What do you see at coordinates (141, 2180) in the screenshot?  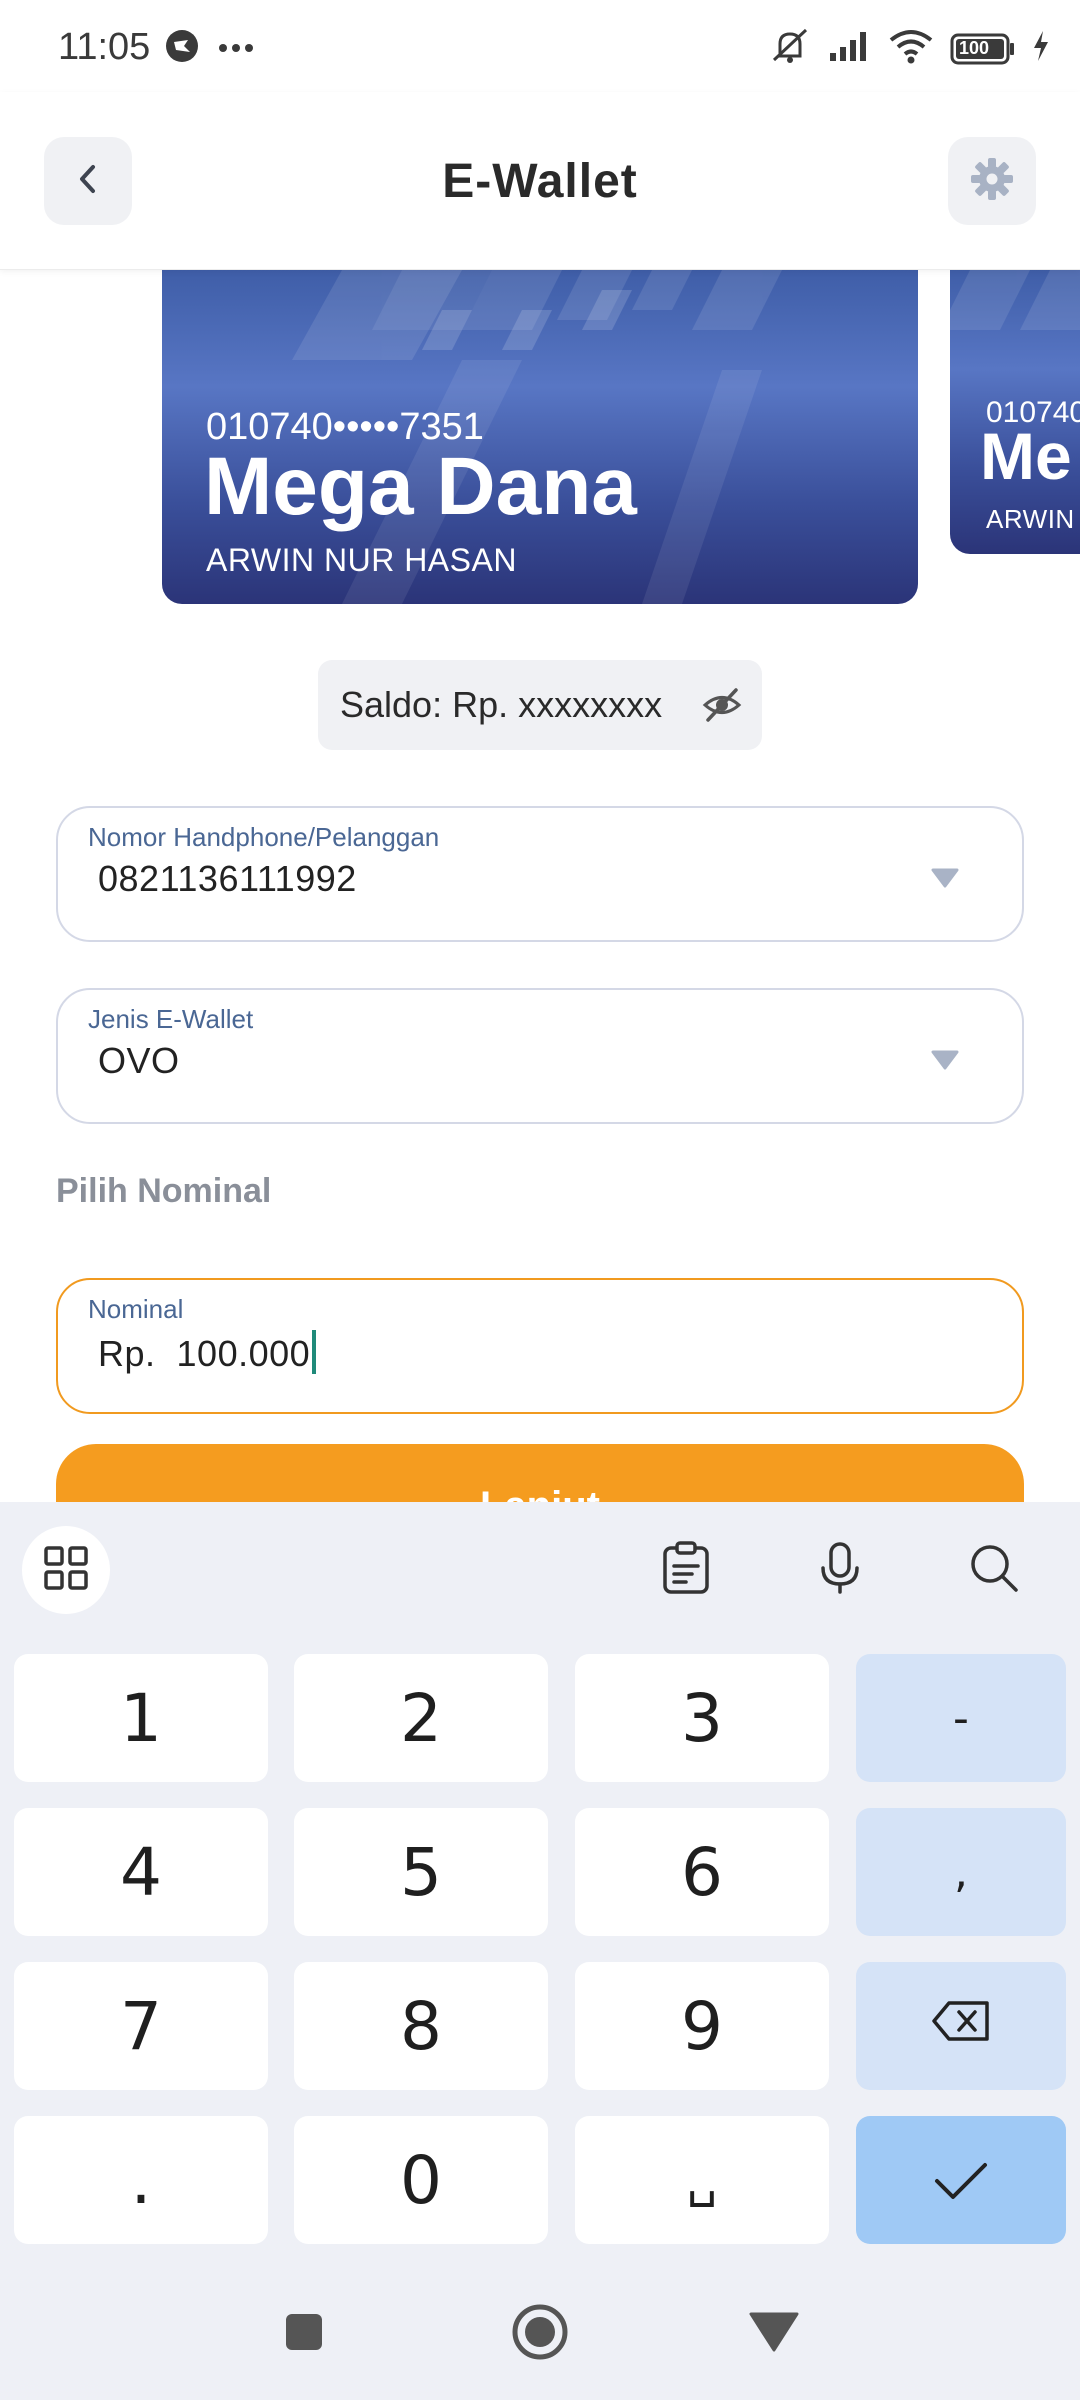 I see `key-period: .` at bounding box center [141, 2180].